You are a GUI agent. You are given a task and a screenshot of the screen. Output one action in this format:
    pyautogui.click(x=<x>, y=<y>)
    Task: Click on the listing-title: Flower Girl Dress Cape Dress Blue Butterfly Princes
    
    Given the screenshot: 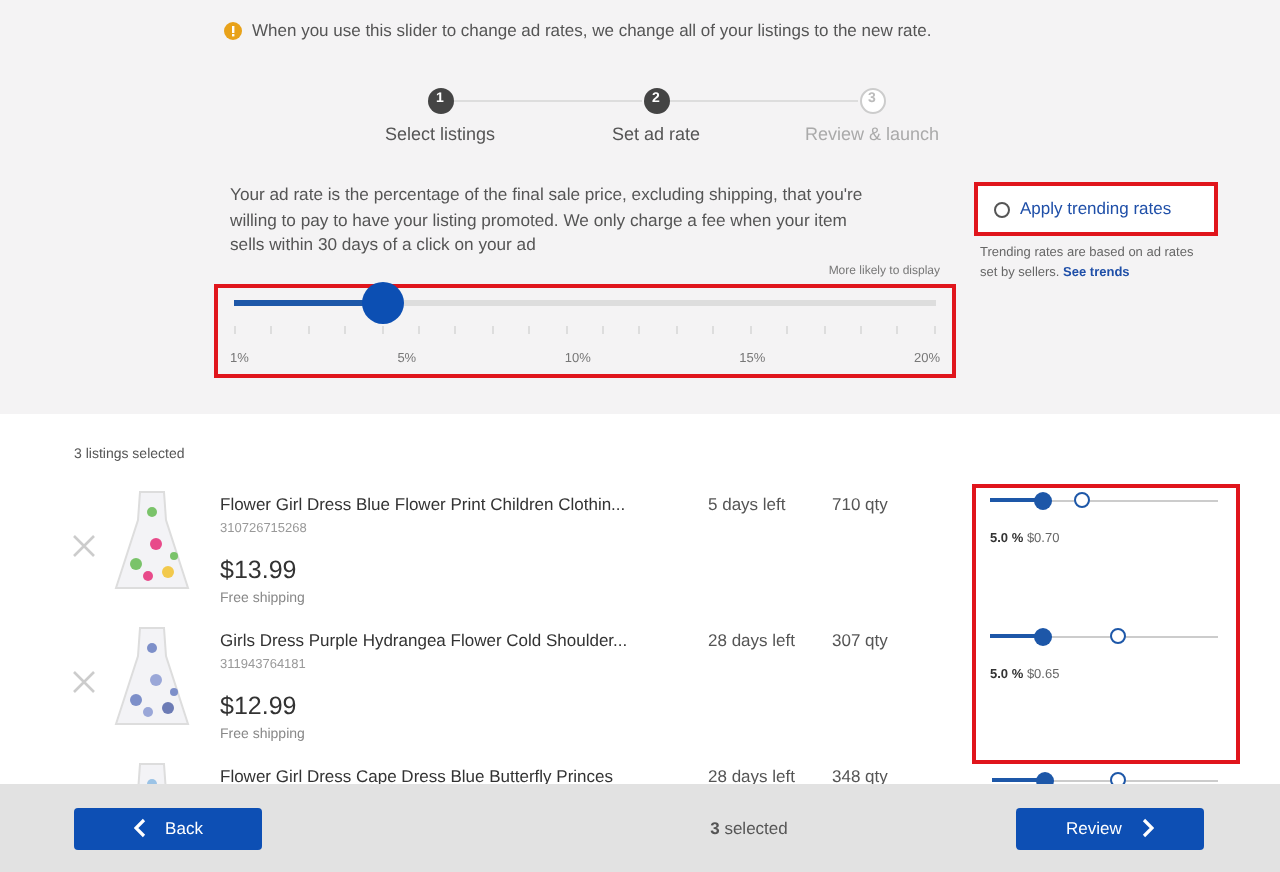 What is the action you would take?
    pyautogui.click(x=418, y=776)
    